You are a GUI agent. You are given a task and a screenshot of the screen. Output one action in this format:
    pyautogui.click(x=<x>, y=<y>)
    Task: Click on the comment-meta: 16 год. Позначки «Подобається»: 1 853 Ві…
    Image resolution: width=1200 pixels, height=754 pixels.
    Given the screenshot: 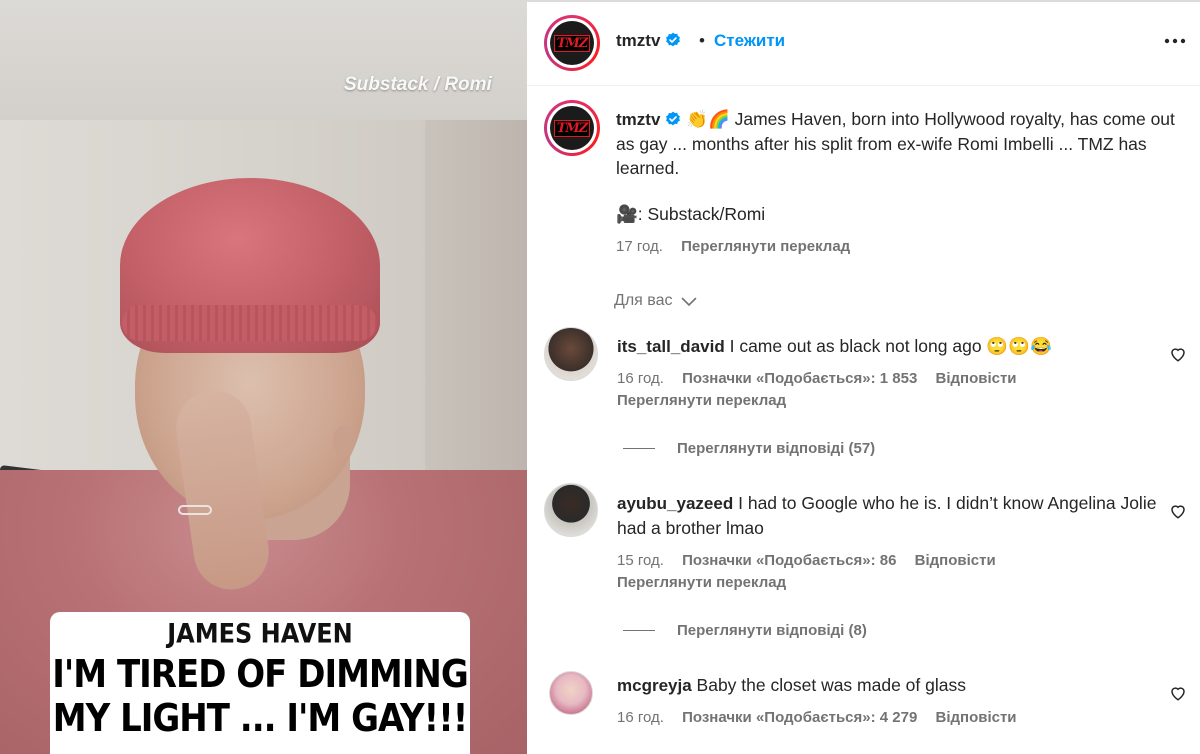 What is the action you would take?
    pyautogui.click(x=817, y=378)
    